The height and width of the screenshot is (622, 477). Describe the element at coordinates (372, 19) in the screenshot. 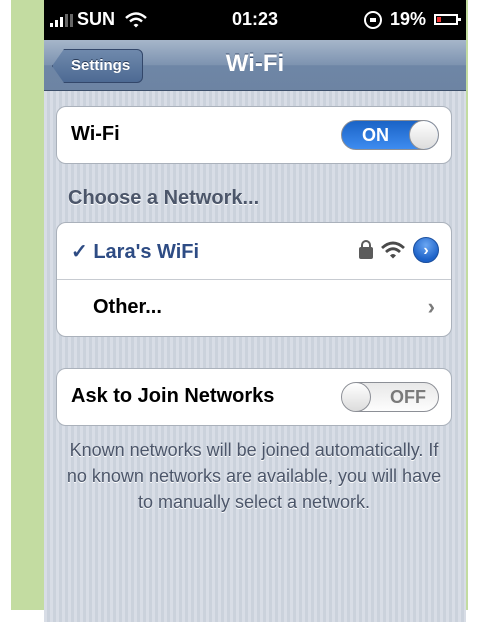

I see `orientation-lock-icon` at that location.